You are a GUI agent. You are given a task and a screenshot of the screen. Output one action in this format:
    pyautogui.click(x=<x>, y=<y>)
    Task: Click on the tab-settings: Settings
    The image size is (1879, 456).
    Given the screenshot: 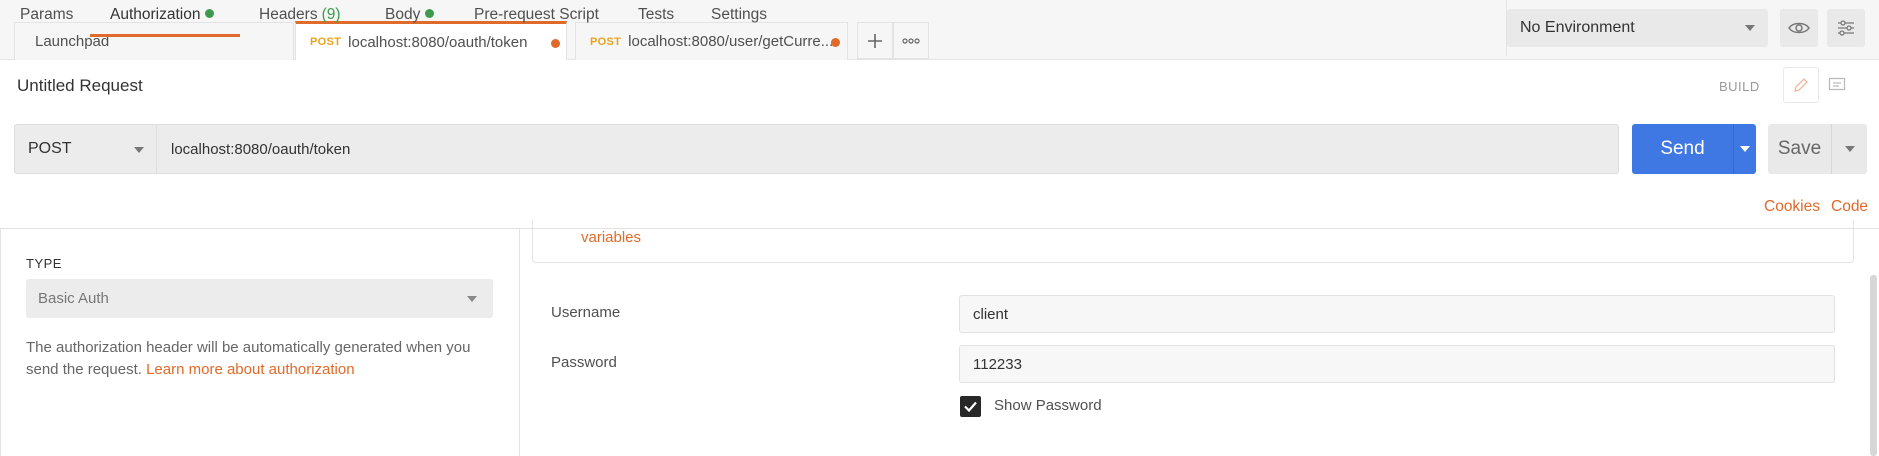 What is the action you would take?
    pyautogui.click(x=739, y=21)
    